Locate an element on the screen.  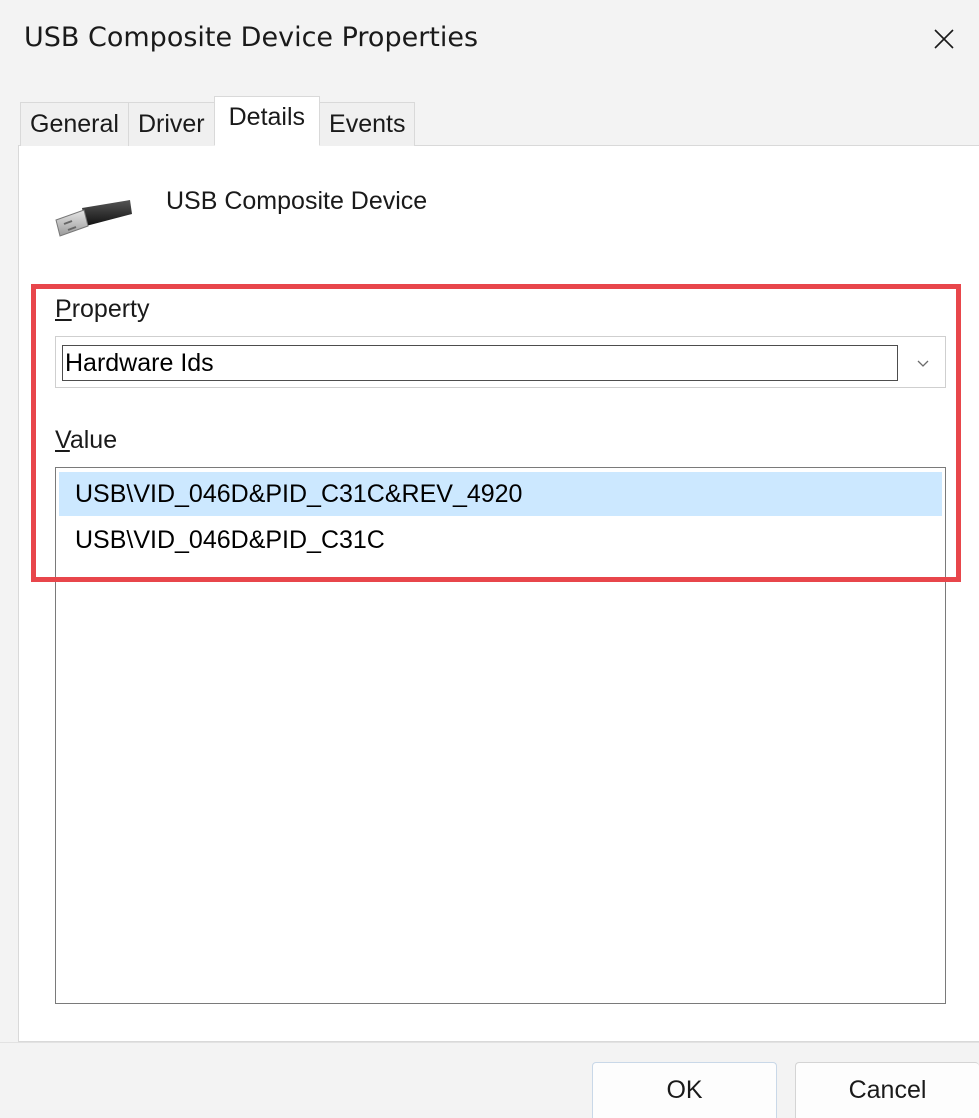
tab-strip: General Driver Details Events is located at coordinates (218, 121).